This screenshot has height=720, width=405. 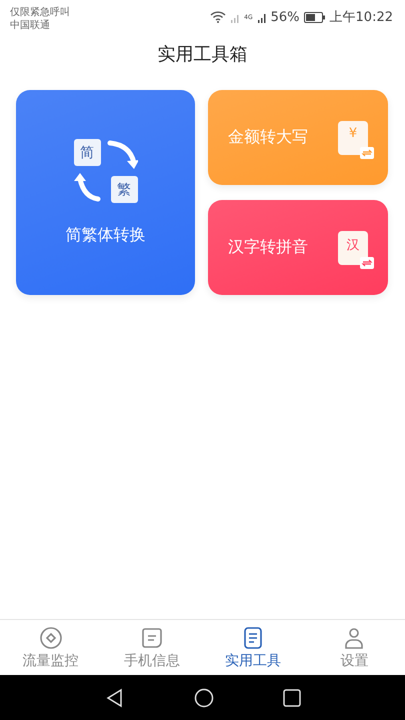 What do you see at coordinates (106, 171) in the screenshot?
I see `cycle-arrows-icon` at bounding box center [106, 171].